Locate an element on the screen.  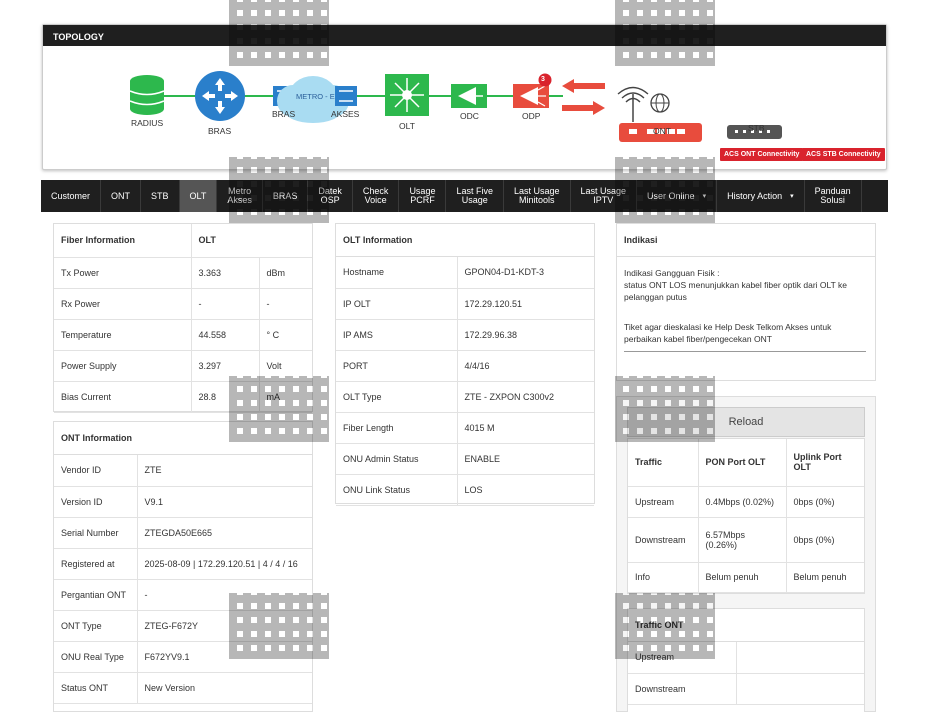
nav-item-label-line2: Minitools is located at coordinates (536, 200).